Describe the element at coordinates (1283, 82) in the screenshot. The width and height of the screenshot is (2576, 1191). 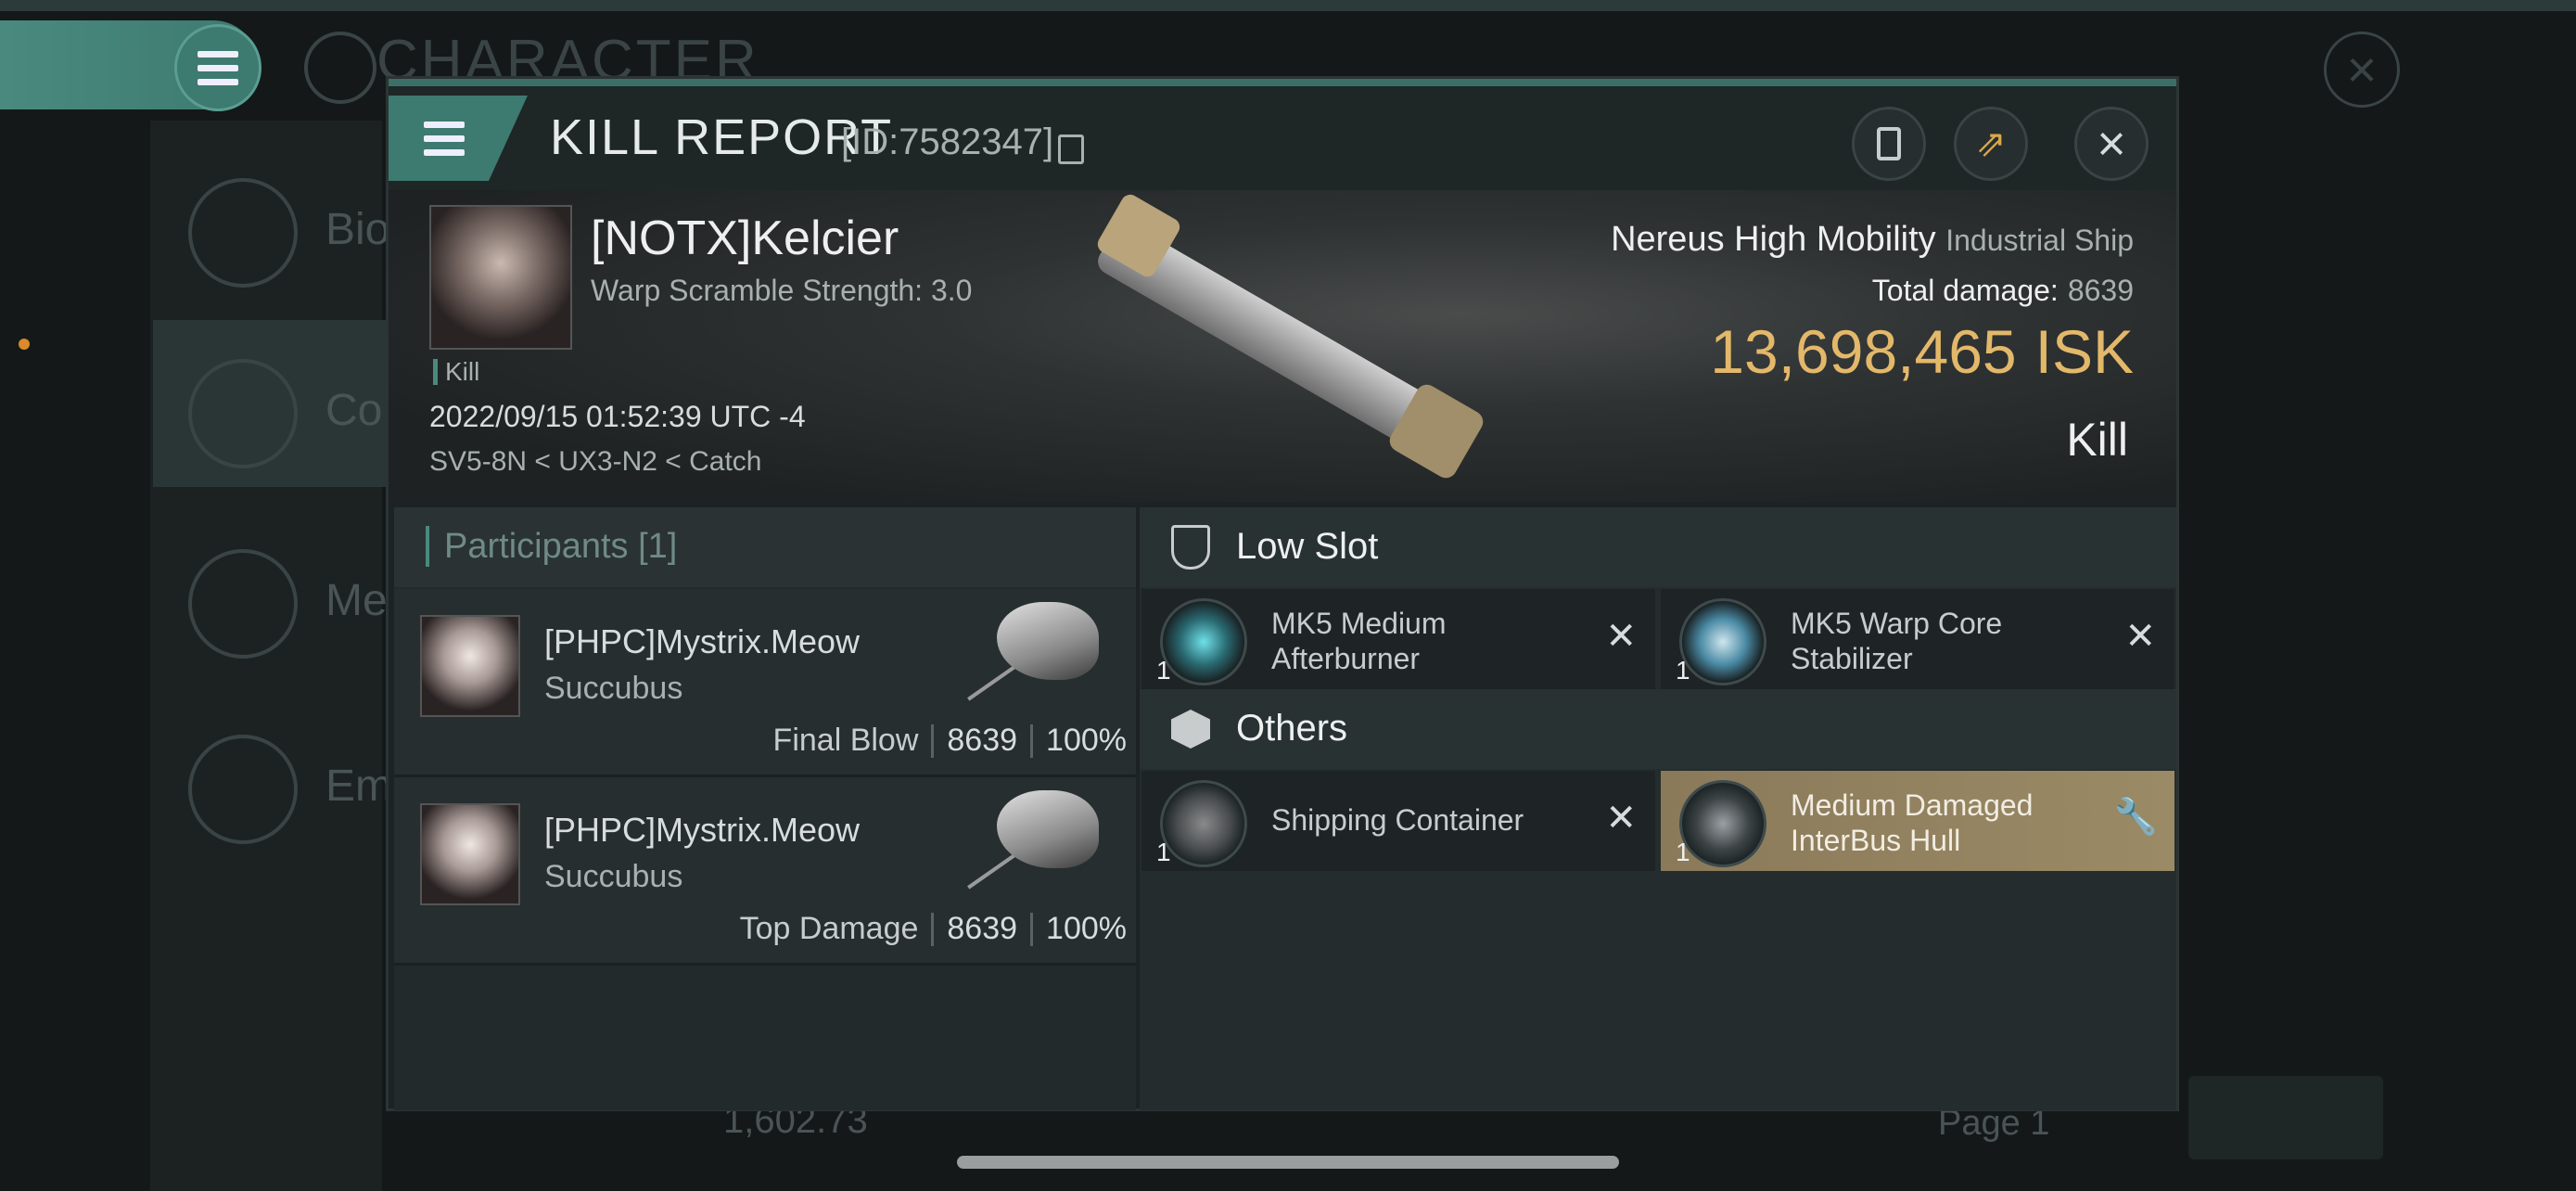
I see `dialog-accent-bar` at that location.